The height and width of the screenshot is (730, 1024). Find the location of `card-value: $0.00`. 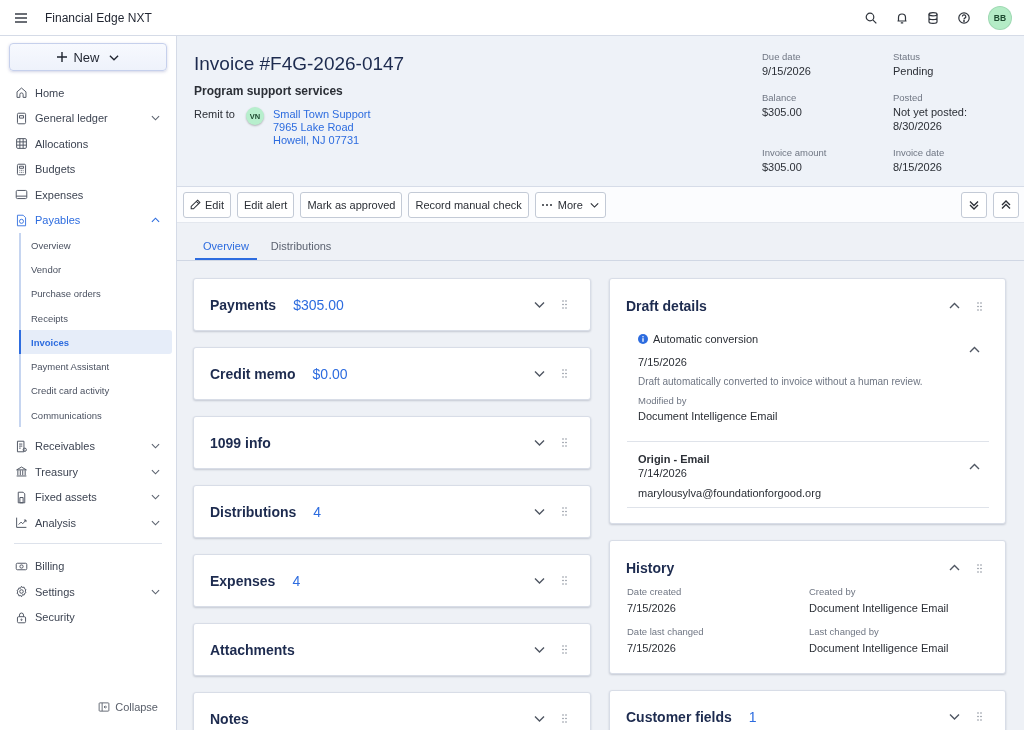

card-value: $0.00 is located at coordinates (330, 373).